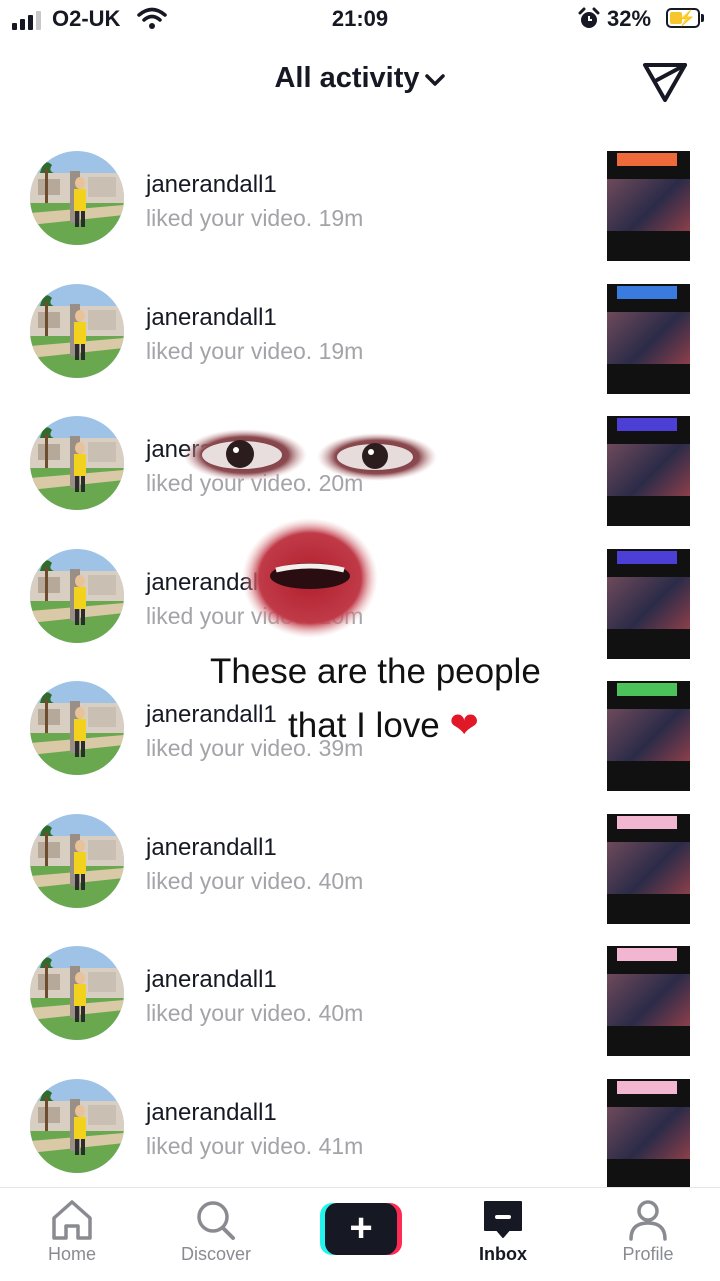  What do you see at coordinates (503, 1254) in the screenshot?
I see `nav-inbox-label: Inbox` at bounding box center [503, 1254].